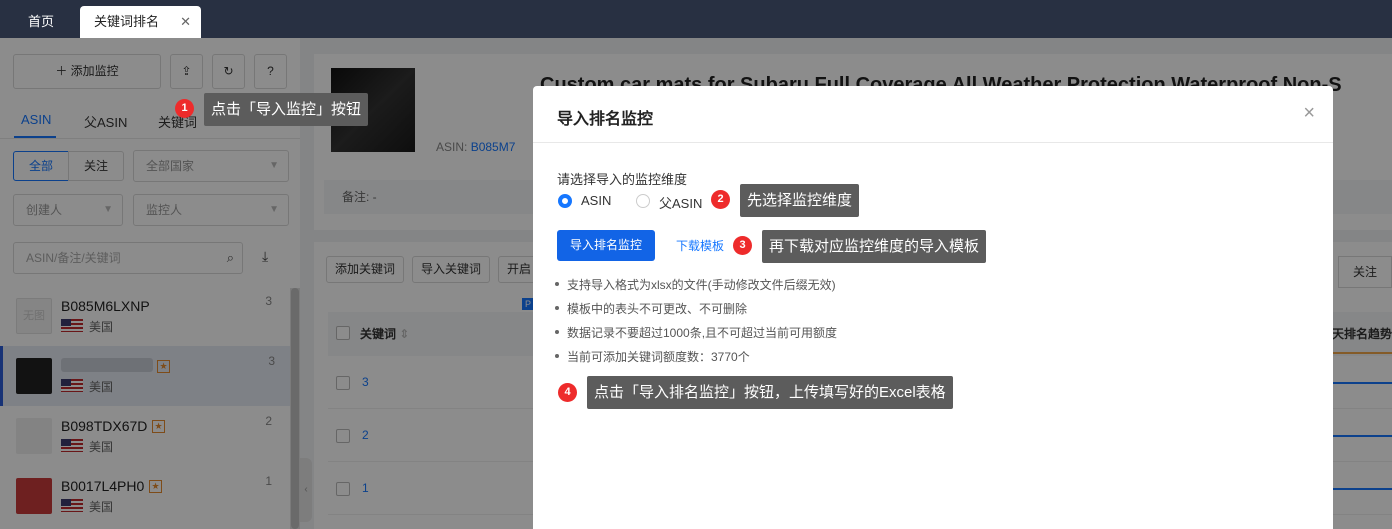 Image resolution: width=1392 pixels, height=529 pixels. I want to click on note-text: 数据记录不要超过1000条,且不可超过当前可用额度, so click(702, 333).